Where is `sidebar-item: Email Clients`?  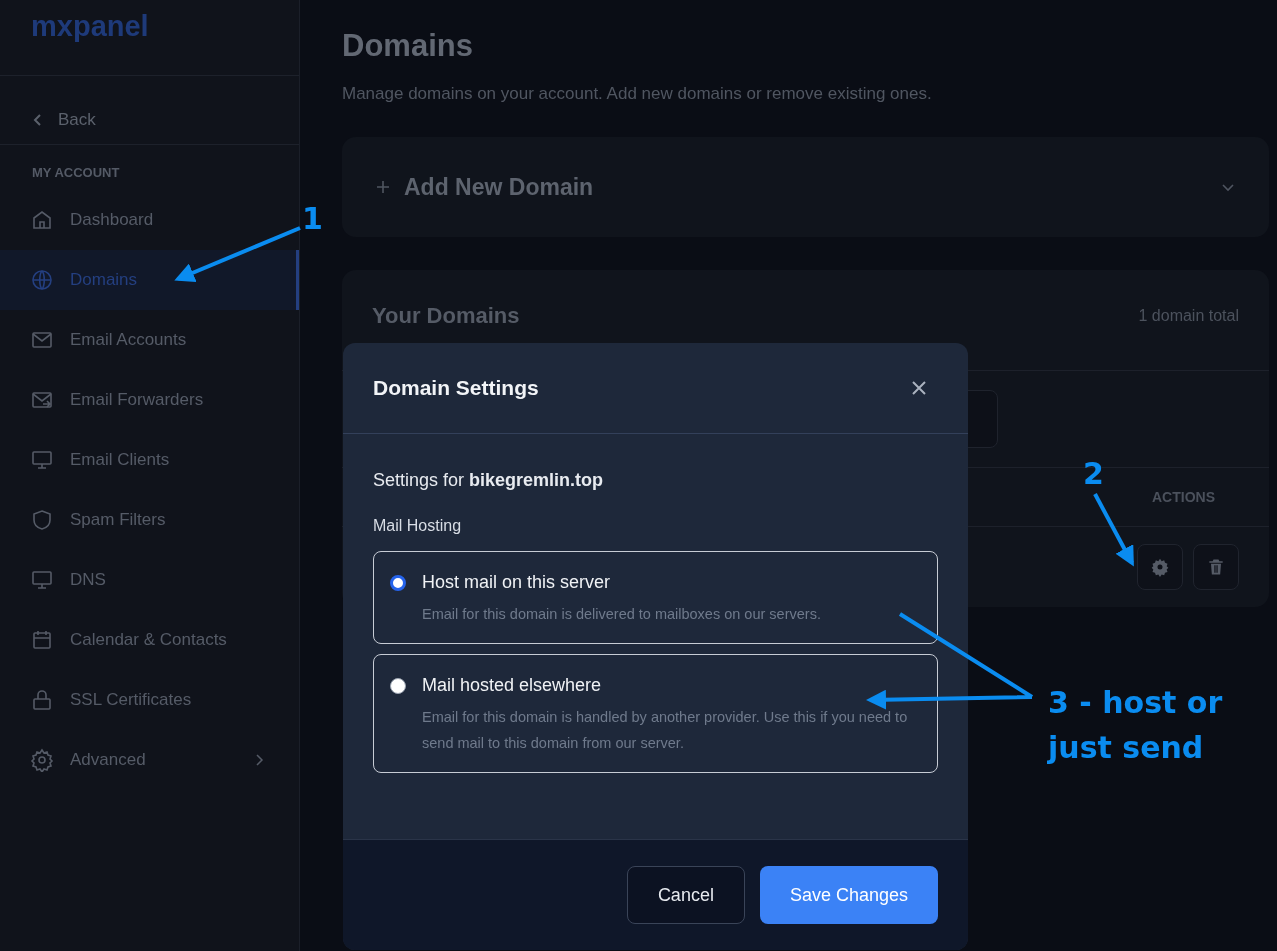 sidebar-item: Email Clients is located at coordinates (149, 460).